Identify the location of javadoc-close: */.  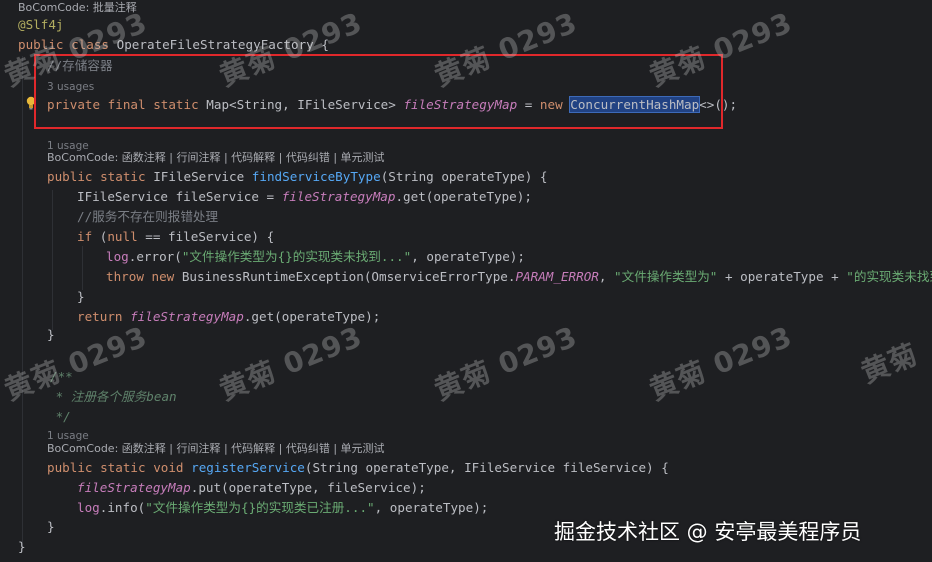
(59, 416).